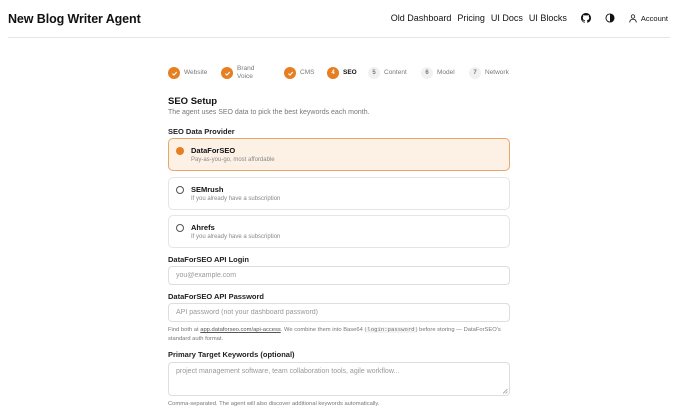  What do you see at coordinates (427, 73) in the screenshot?
I see `step-number: 6` at bounding box center [427, 73].